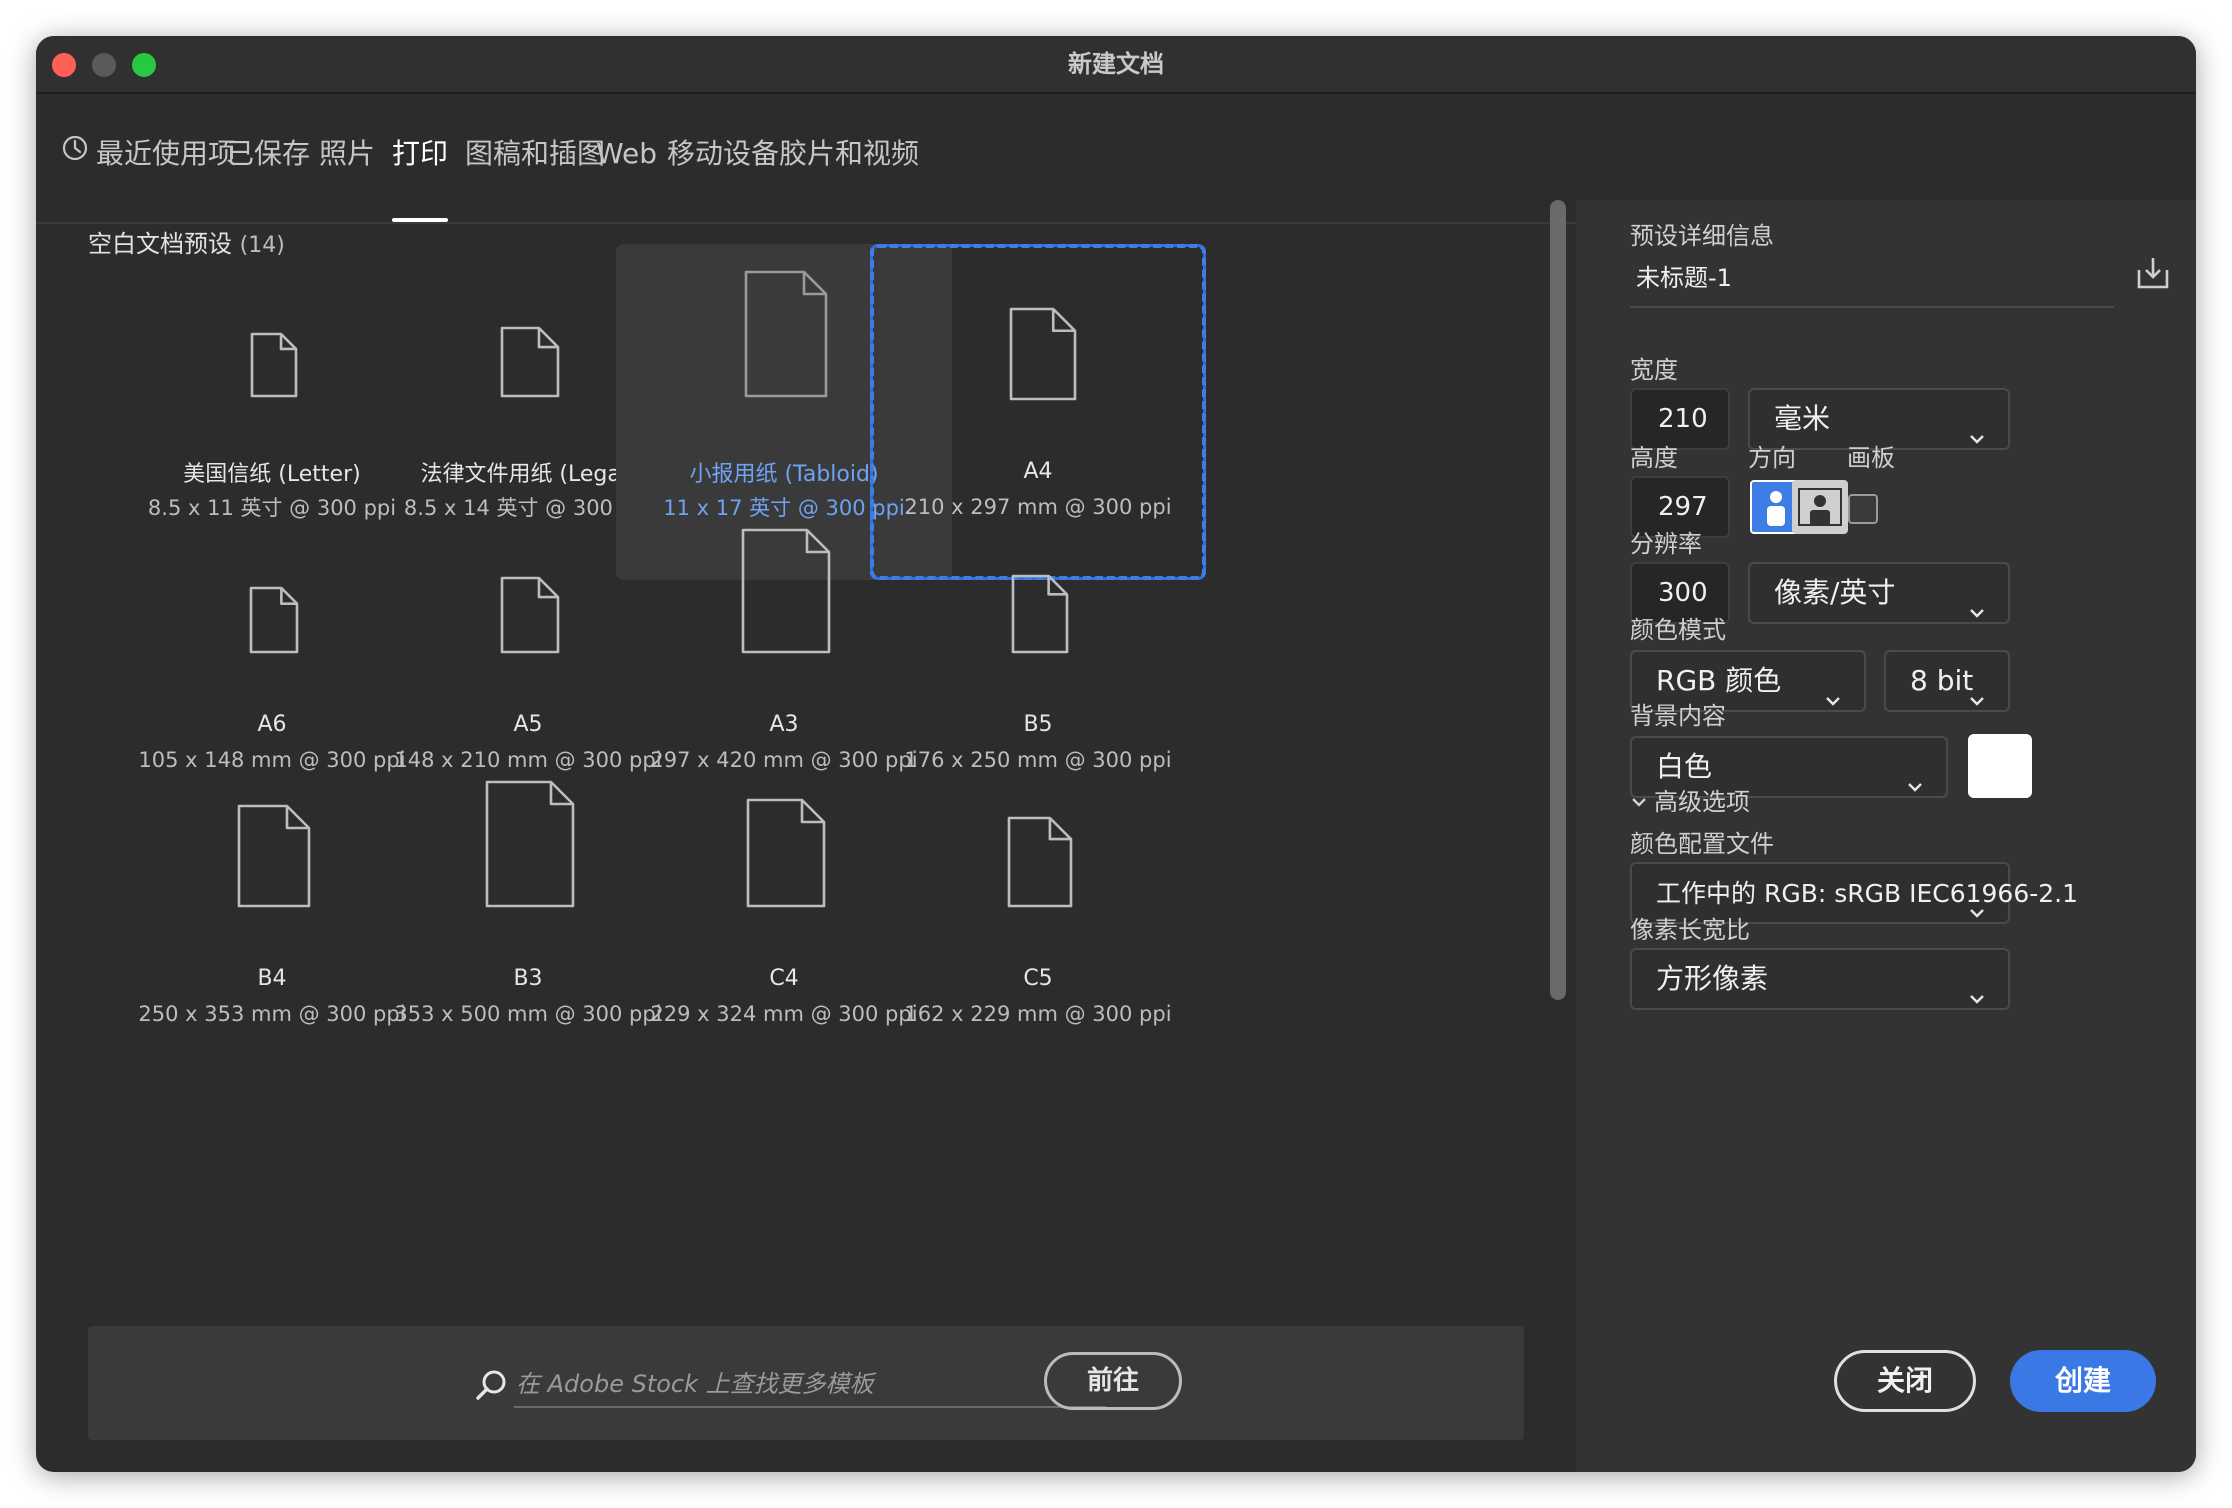  What do you see at coordinates (1702, 236) in the screenshot?
I see `details-heading: 预设详细信息` at bounding box center [1702, 236].